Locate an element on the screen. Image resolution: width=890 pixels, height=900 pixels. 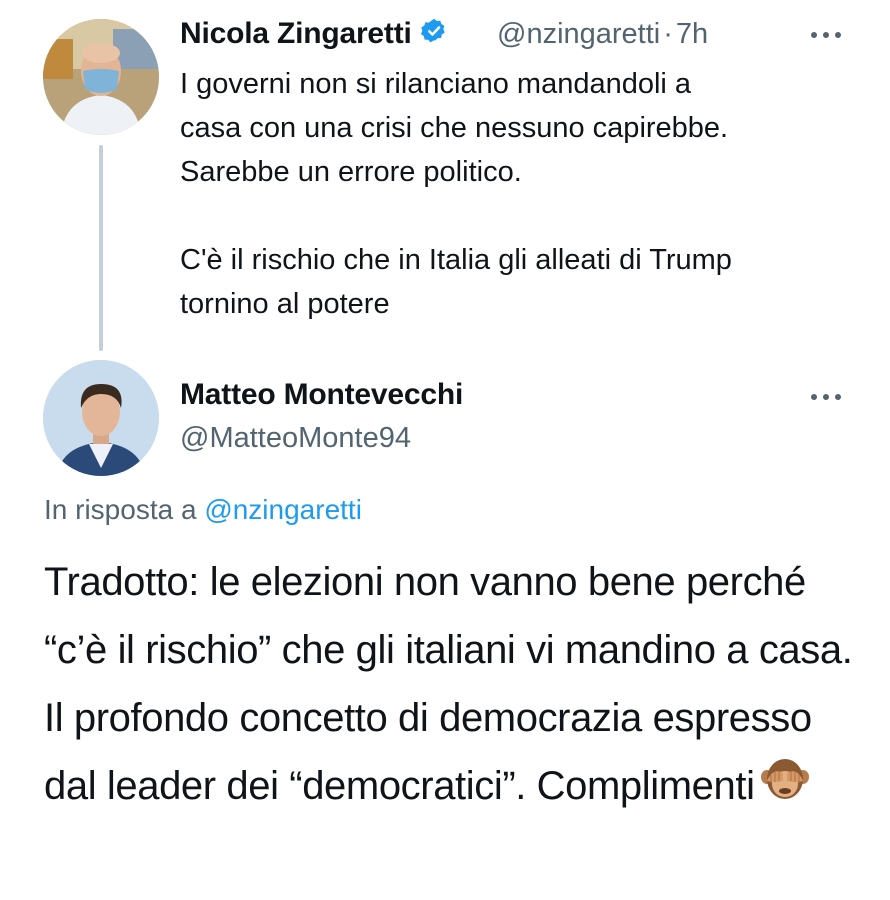
avatar-matteo-montevecchi is located at coordinates (101, 418).